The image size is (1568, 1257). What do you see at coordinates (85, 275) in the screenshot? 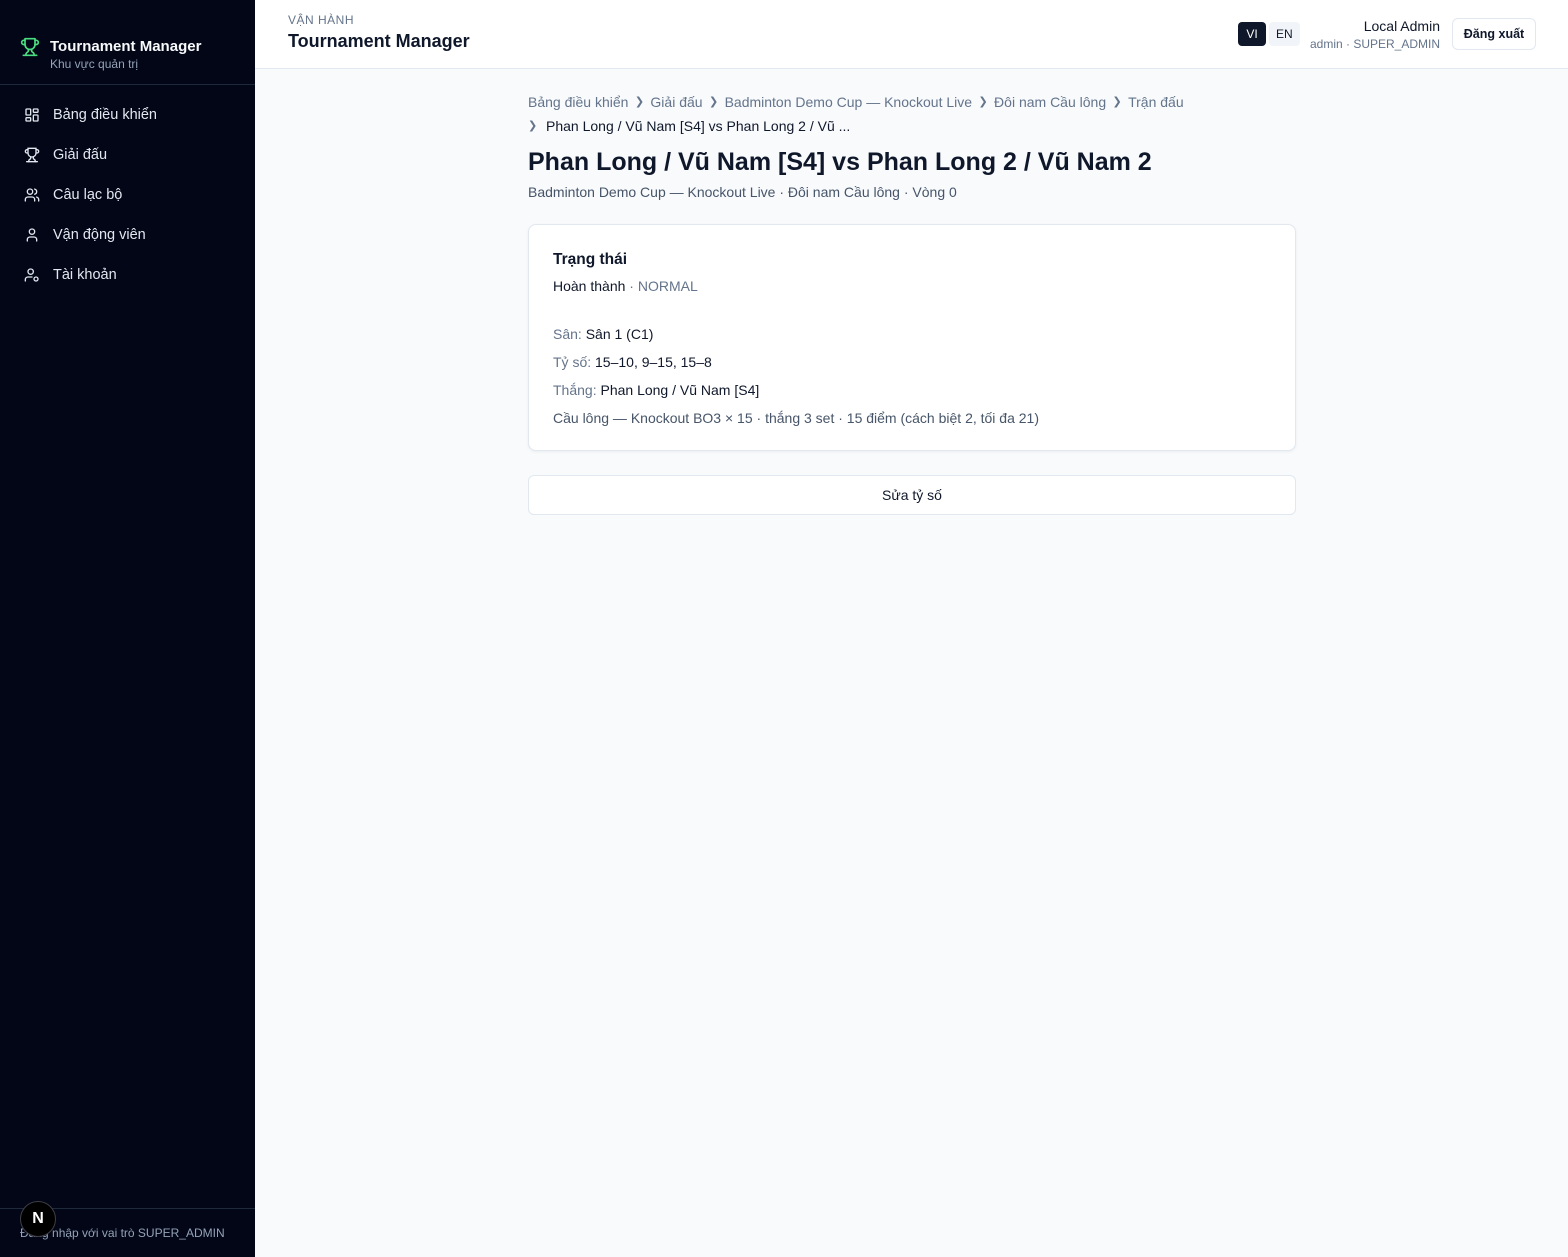
I see `sidebar-item-label: Tài khoản` at bounding box center [85, 275].